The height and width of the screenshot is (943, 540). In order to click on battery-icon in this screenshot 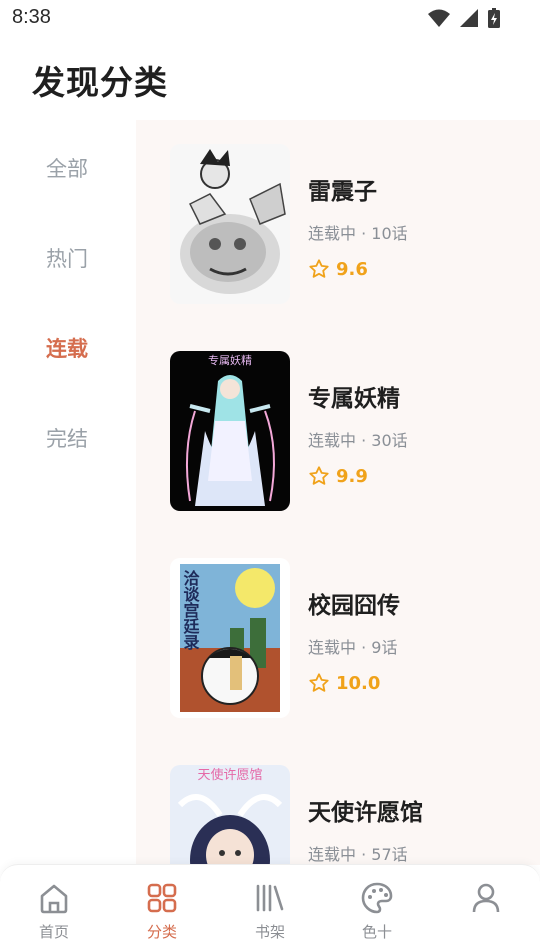, I will do `click(494, 18)`.